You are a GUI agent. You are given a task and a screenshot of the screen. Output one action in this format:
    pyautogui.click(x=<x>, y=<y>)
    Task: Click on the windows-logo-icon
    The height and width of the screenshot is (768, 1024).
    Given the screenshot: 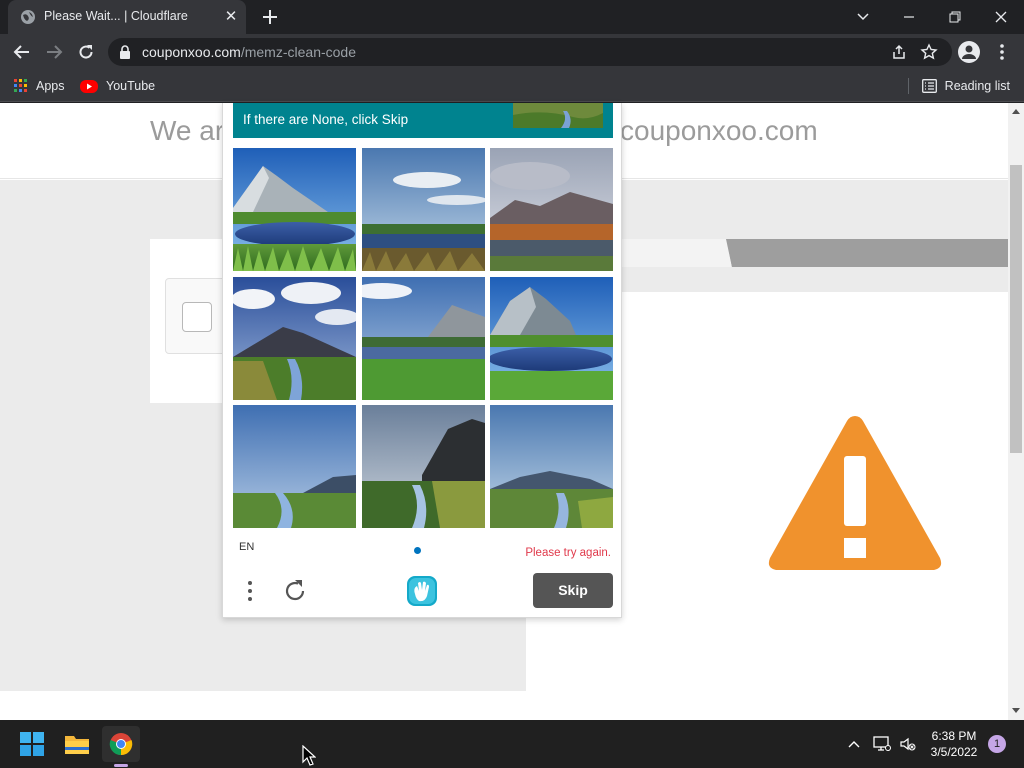 What is the action you would take?
    pyautogui.click(x=32, y=744)
    